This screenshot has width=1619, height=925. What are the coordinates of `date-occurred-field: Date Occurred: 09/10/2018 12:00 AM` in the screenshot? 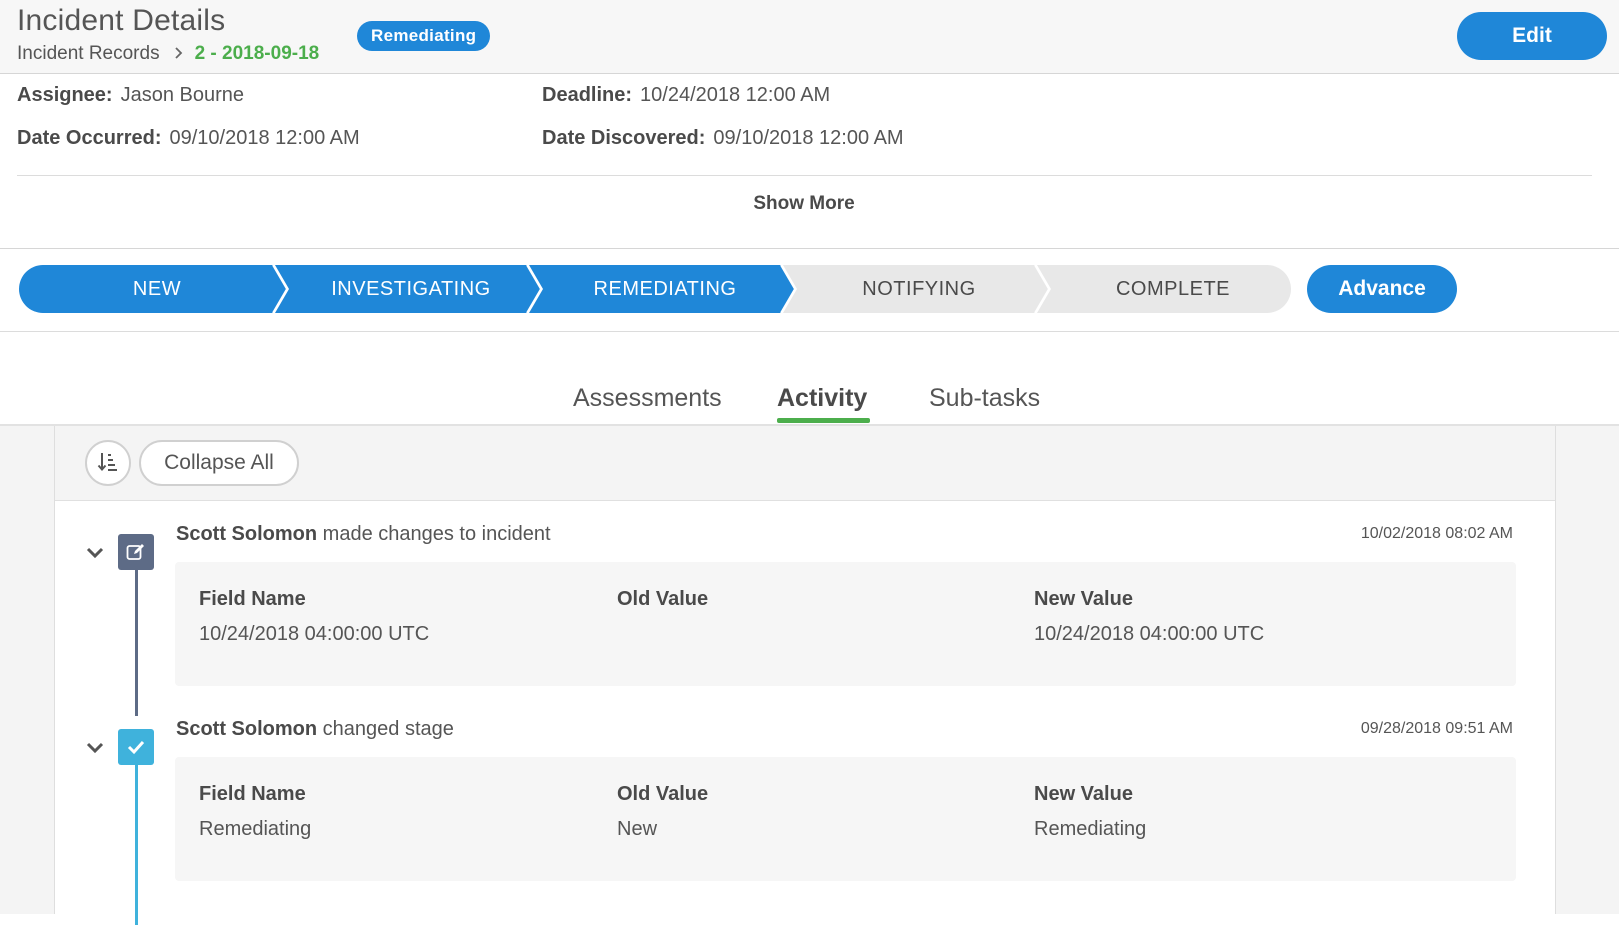 It's located at (188, 138).